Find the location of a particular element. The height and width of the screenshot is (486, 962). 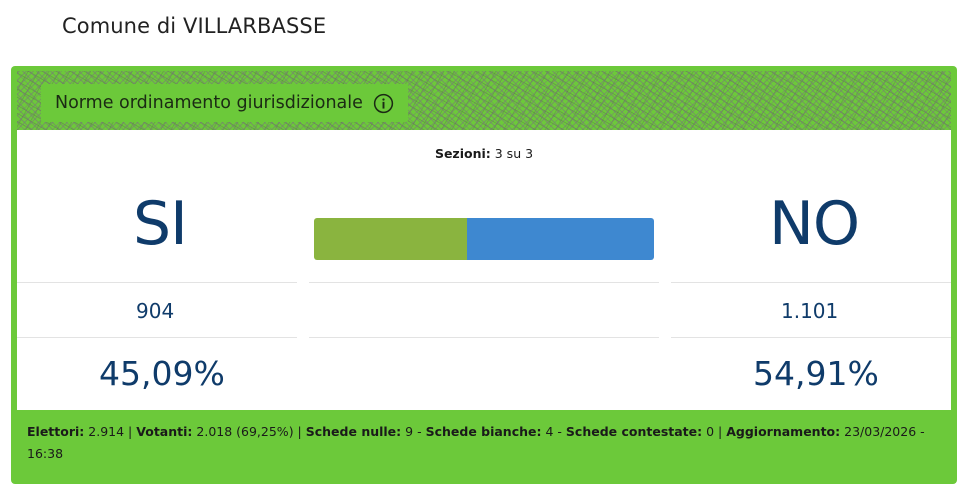

result-bar-si-segment is located at coordinates (391, 239).